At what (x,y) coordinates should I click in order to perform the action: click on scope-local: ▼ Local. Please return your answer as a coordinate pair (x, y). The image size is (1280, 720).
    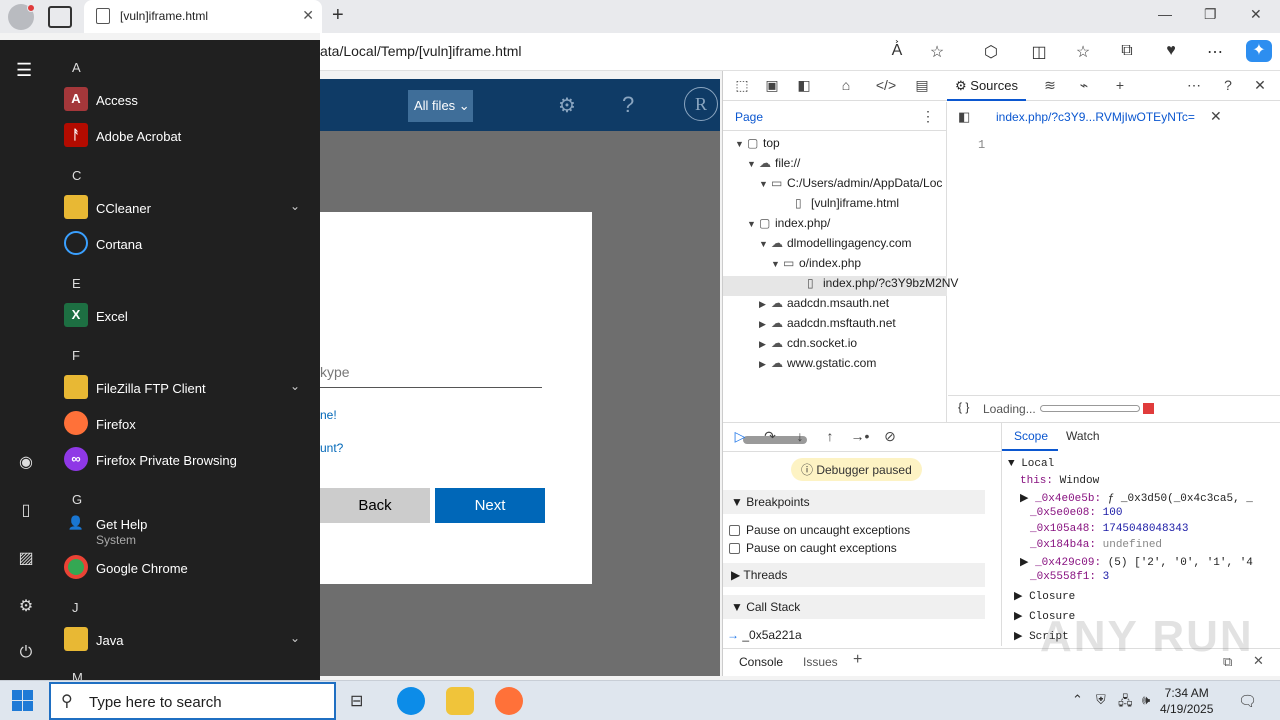
    Looking at the image, I should click on (1031, 464).